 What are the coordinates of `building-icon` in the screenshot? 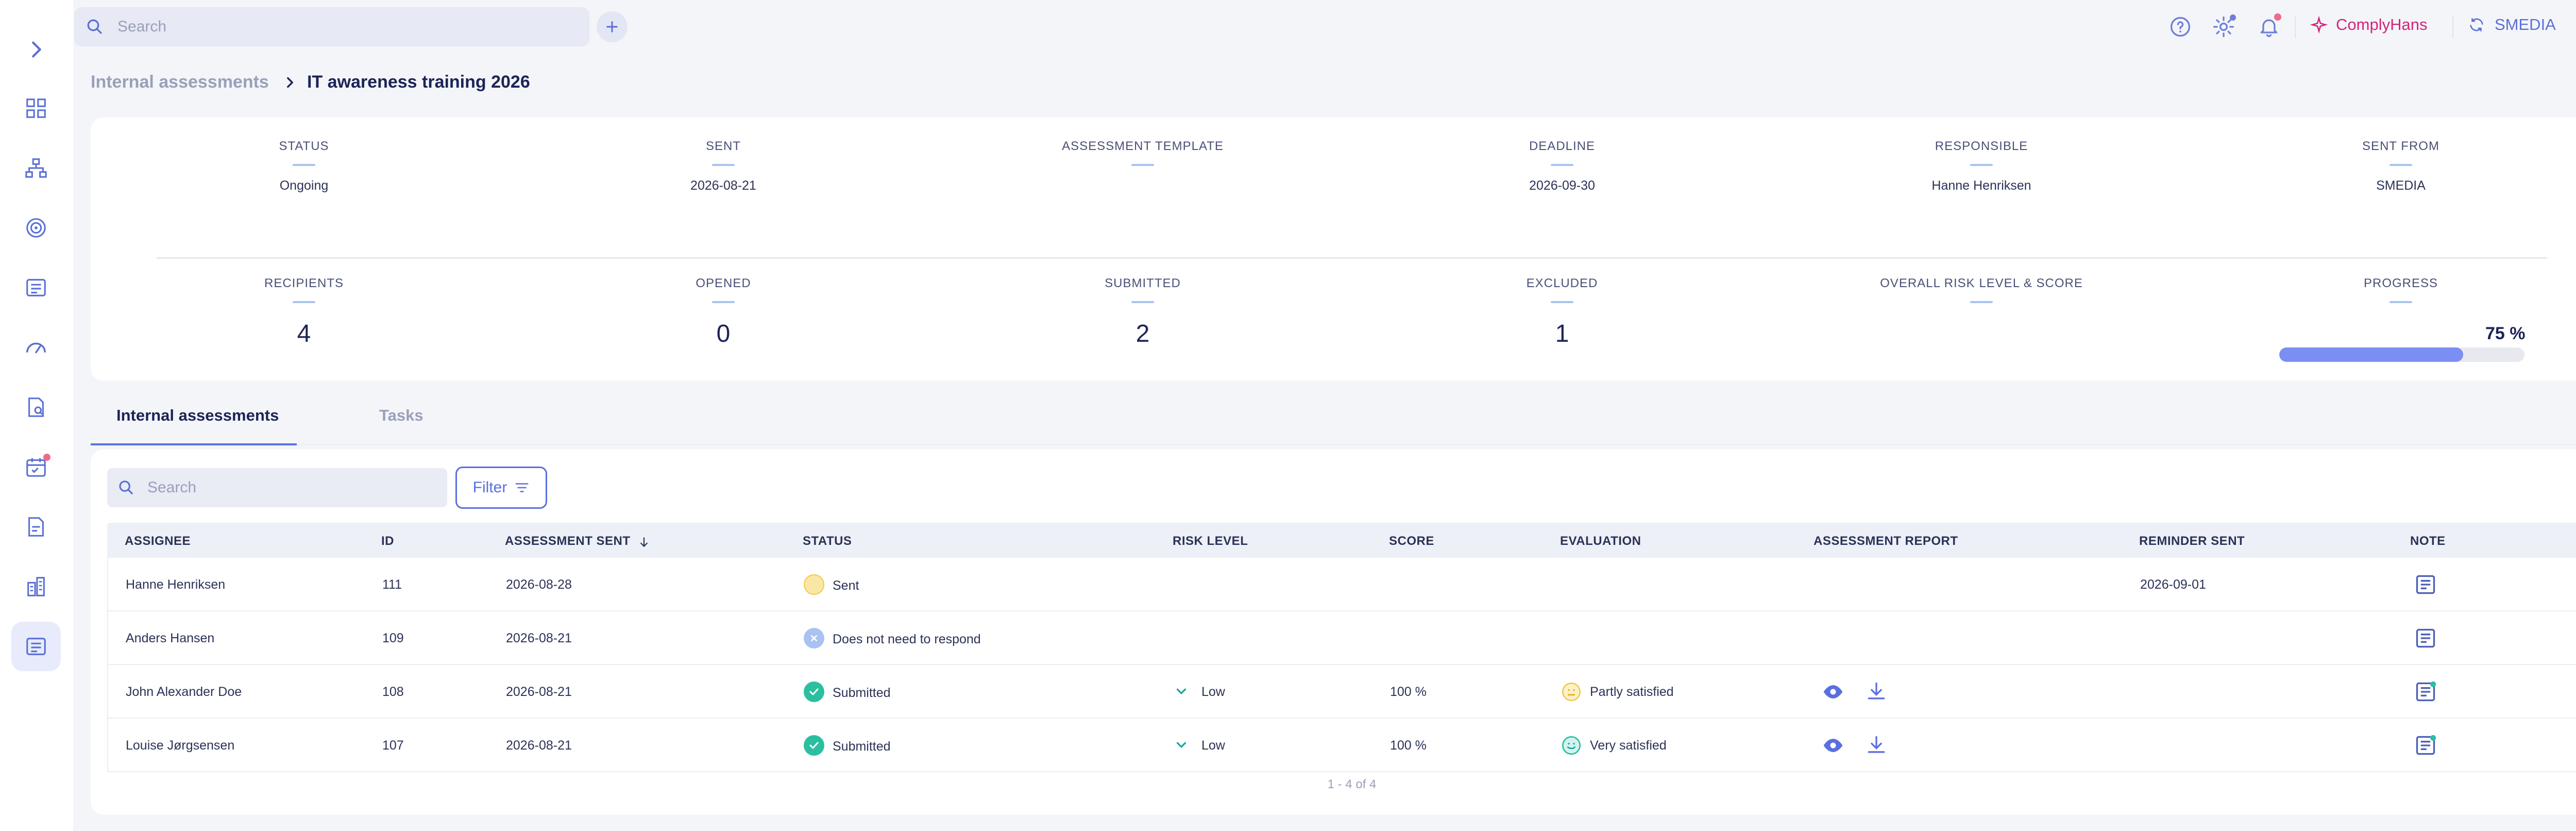 It's located at (36, 586).